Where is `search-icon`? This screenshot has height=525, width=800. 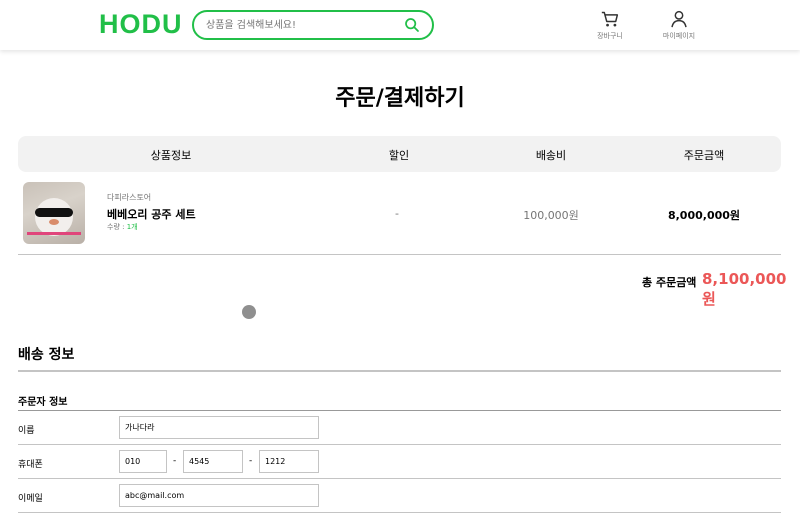 search-icon is located at coordinates (412, 25).